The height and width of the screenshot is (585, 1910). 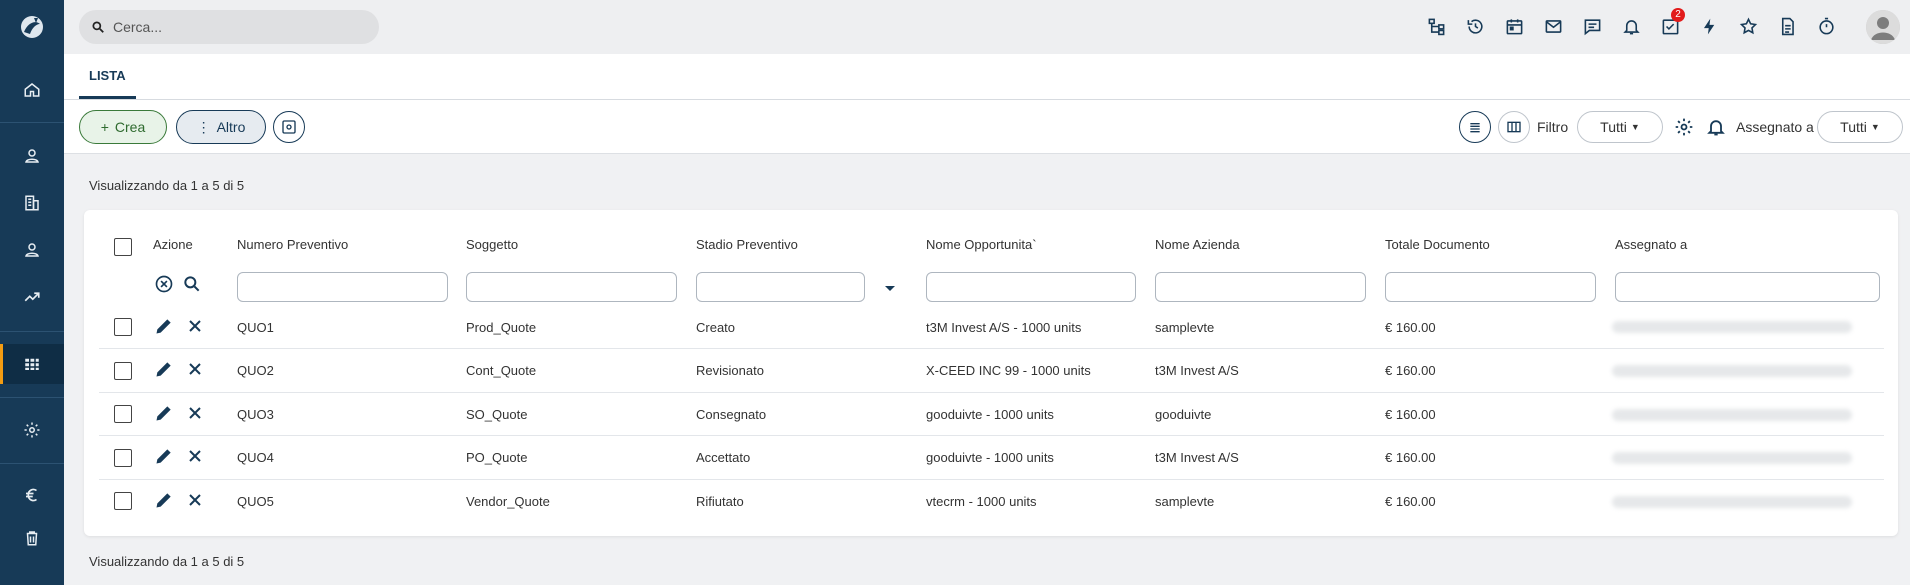 I want to click on select-all-checkbox, so click(x=123, y=247).